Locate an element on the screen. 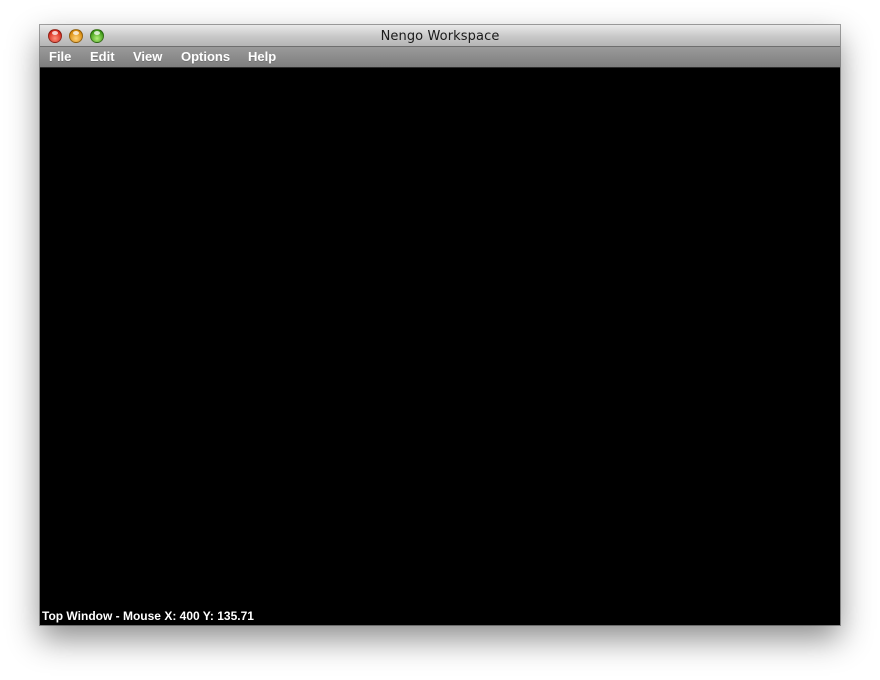 The height and width of the screenshot is (680, 880). menu-view: View is located at coordinates (147, 56).